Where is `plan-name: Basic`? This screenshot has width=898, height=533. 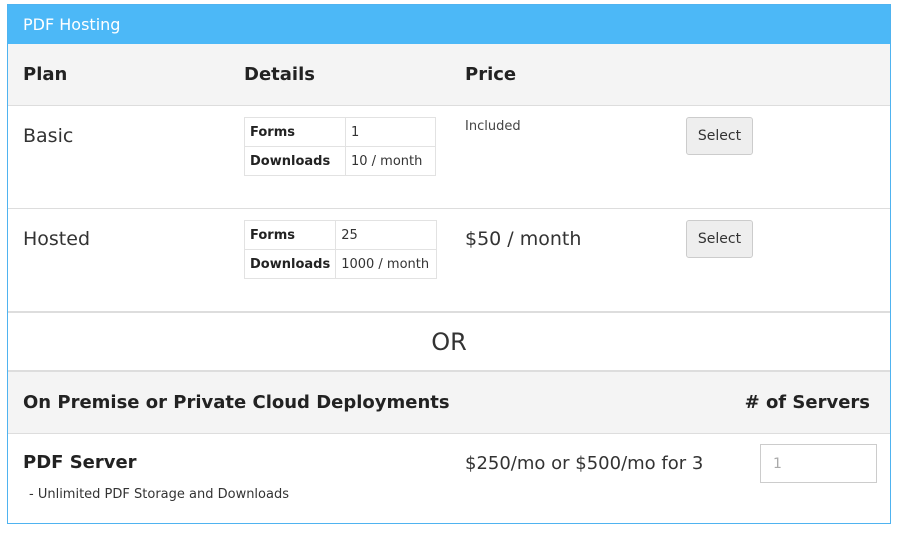 plan-name: Basic is located at coordinates (48, 136).